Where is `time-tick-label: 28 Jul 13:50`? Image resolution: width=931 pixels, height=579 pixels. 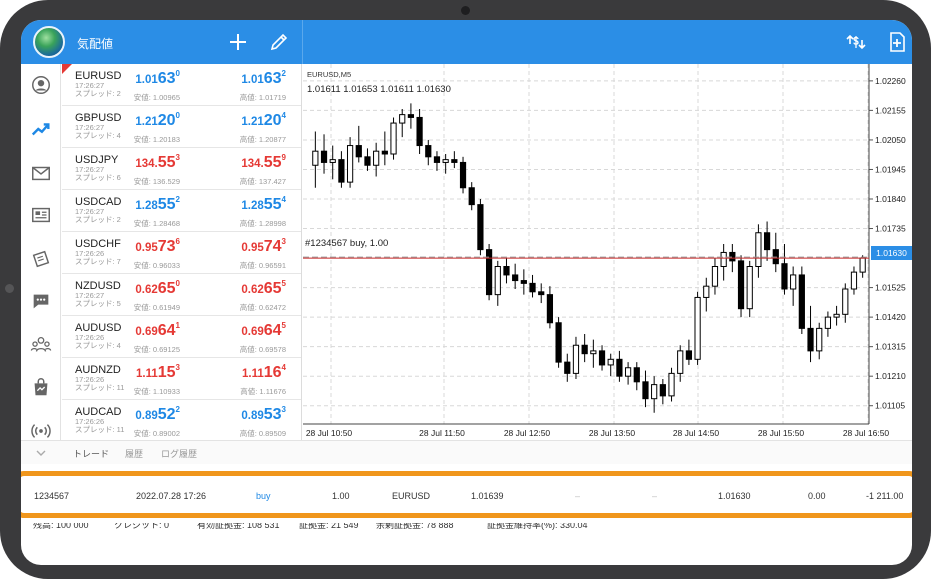 time-tick-label: 28 Jul 13:50 is located at coordinates (612, 433).